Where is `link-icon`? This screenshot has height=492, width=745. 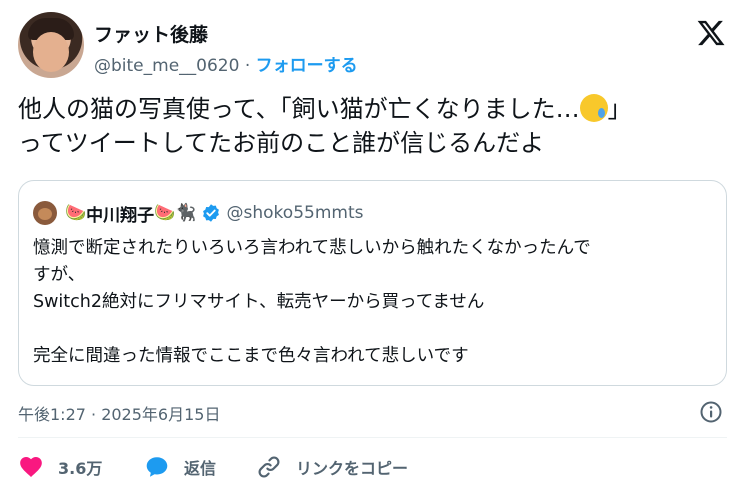 link-icon is located at coordinates (269, 467).